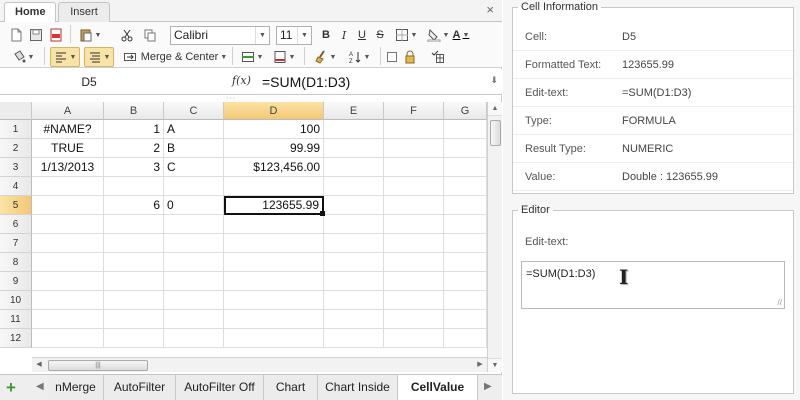 This screenshot has height=400, width=800. What do you see at coordinates (274, 129) in the screenshot?
I see `cell-d1: 100` at bounding box center [274, 129].